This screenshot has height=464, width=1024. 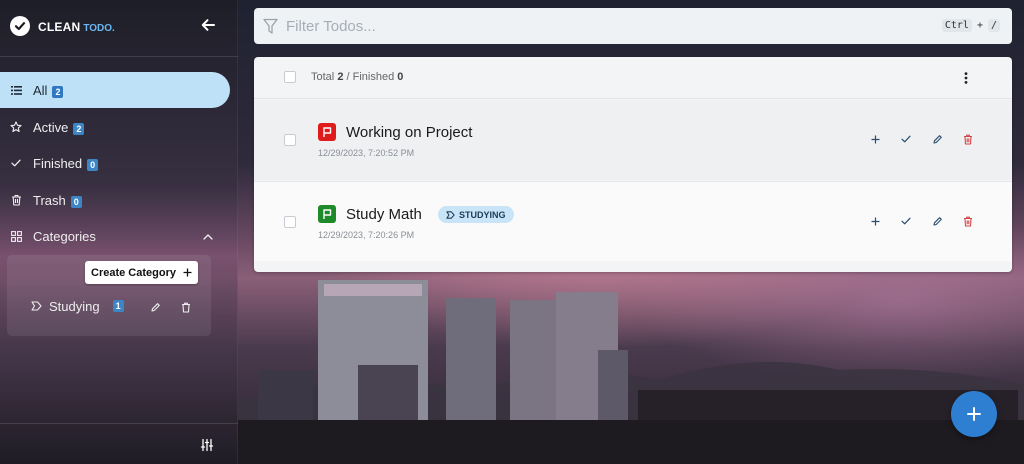 I want to click on category-item-studying: Studying 1, so click(x=77, y=306).